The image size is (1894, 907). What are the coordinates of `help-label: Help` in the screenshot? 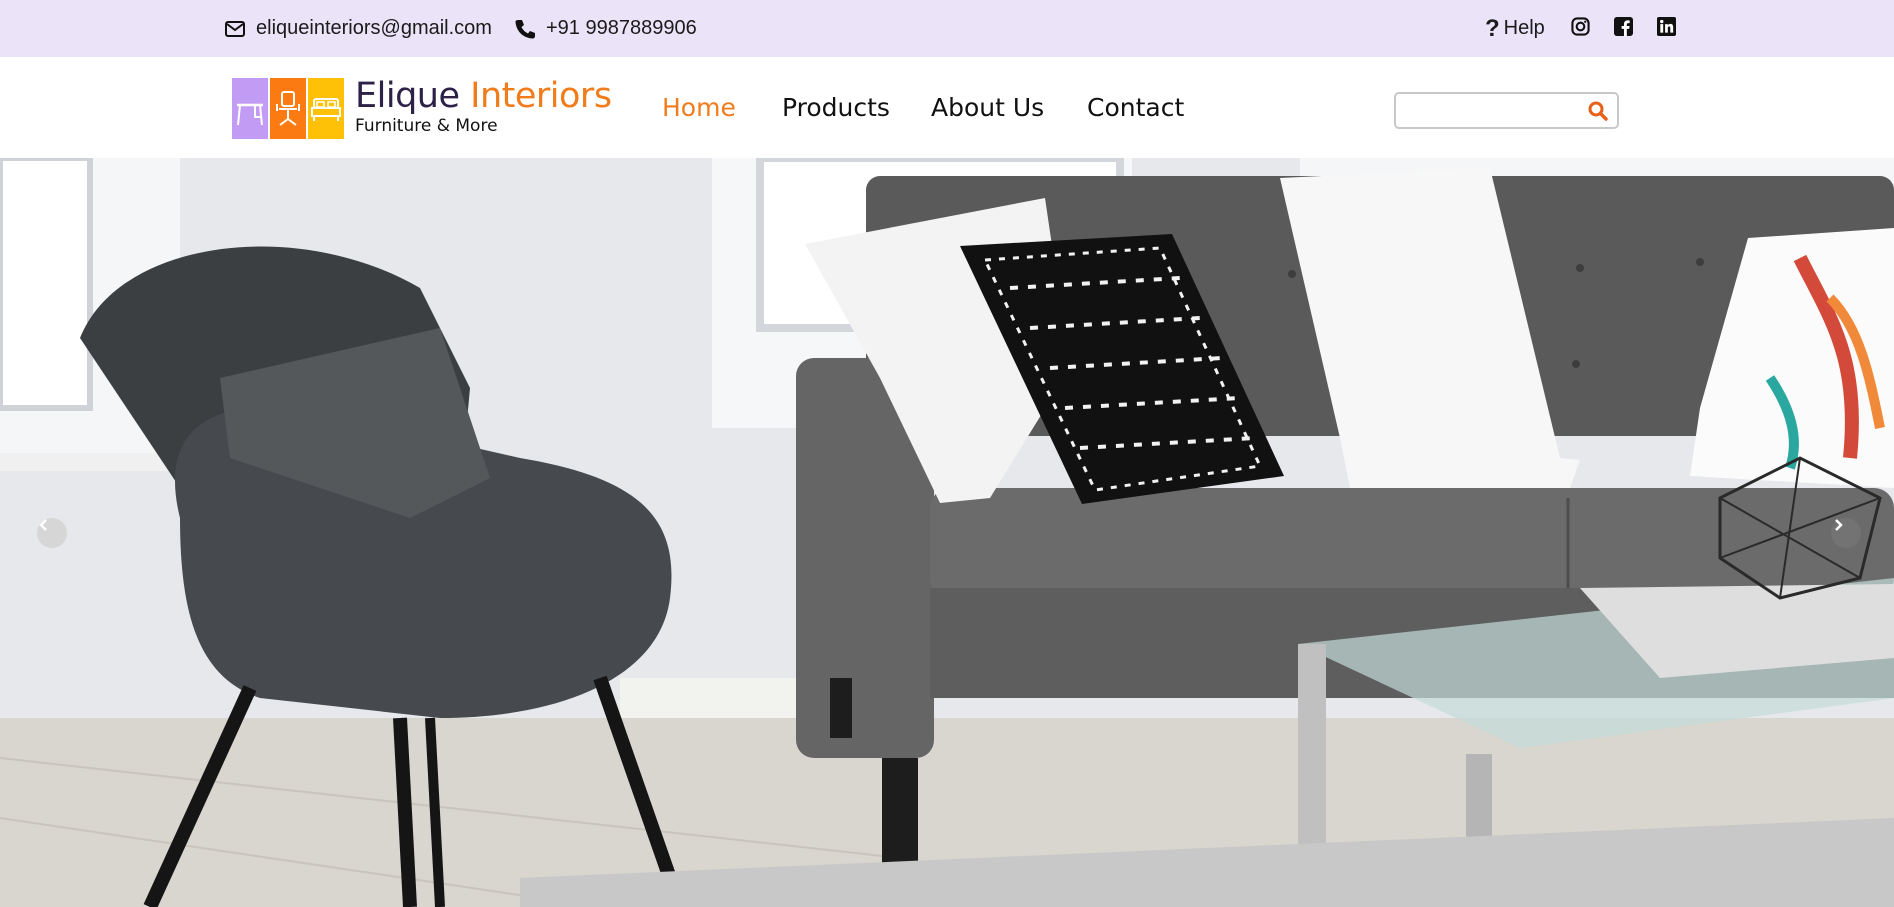 It's located at (1524, 28).